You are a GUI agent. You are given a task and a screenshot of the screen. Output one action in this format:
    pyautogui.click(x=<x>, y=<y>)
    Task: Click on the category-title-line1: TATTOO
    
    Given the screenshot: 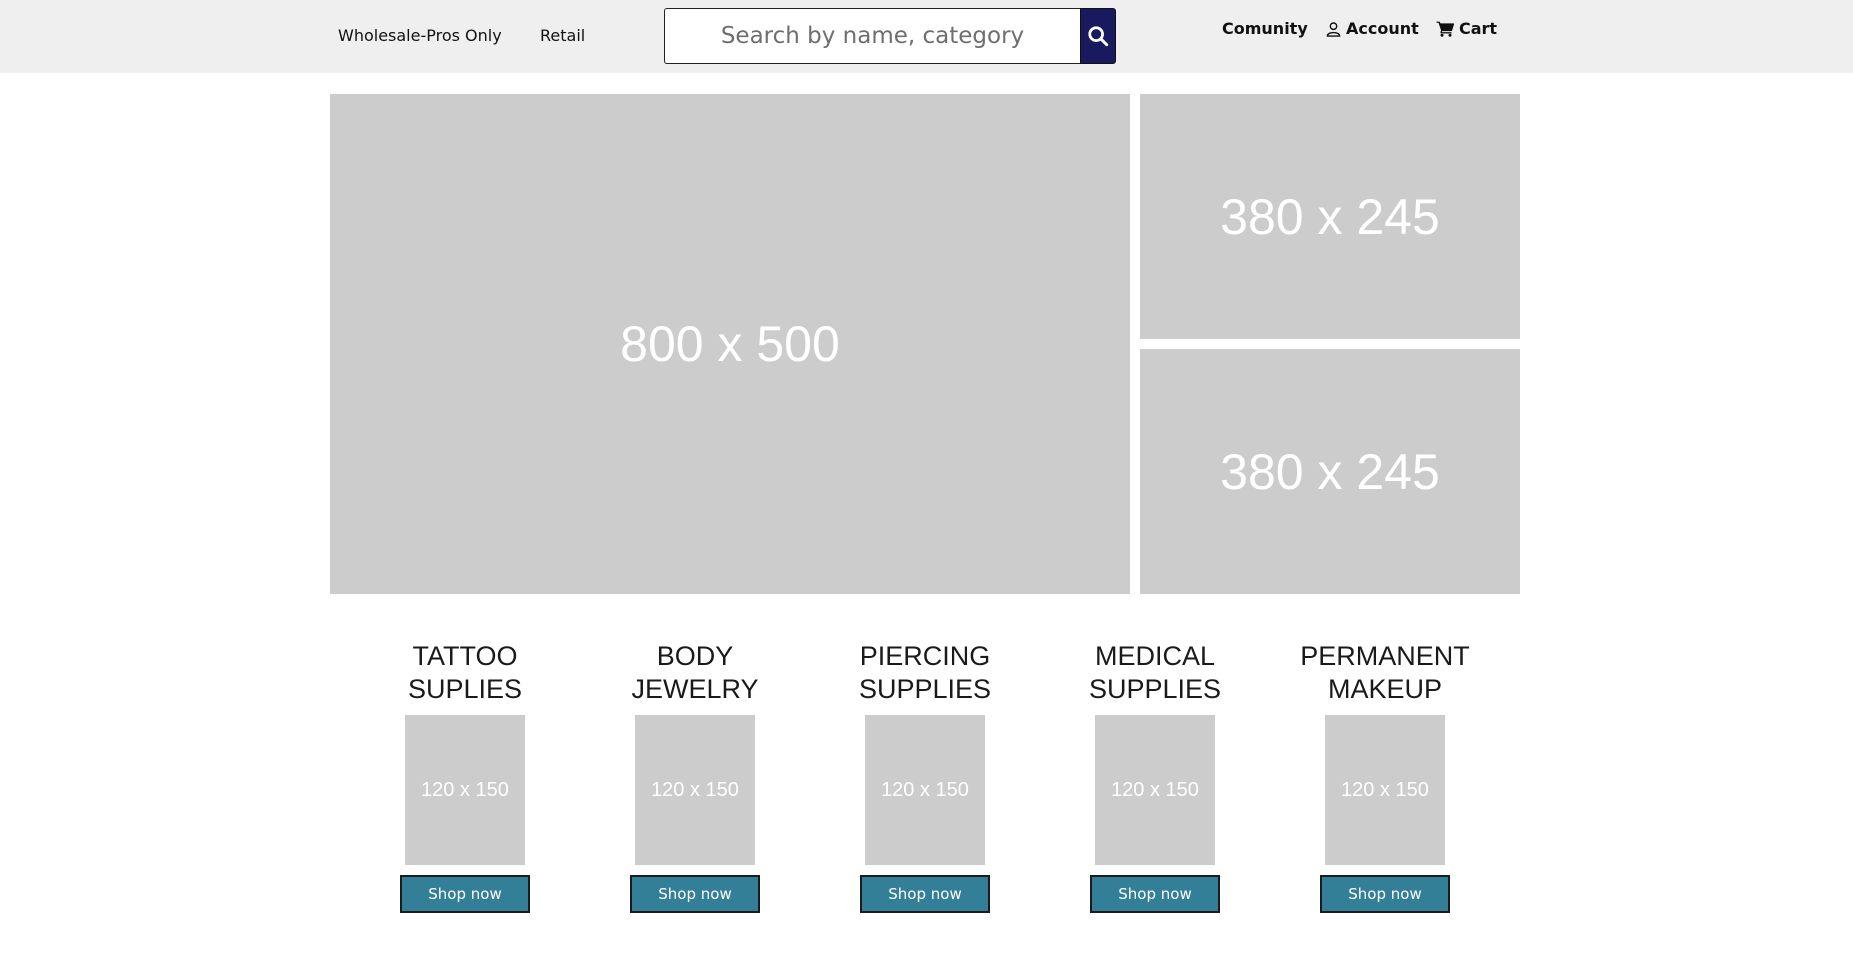 What is the action you would take?
    pyautogui.click(x=465, y=656)
    